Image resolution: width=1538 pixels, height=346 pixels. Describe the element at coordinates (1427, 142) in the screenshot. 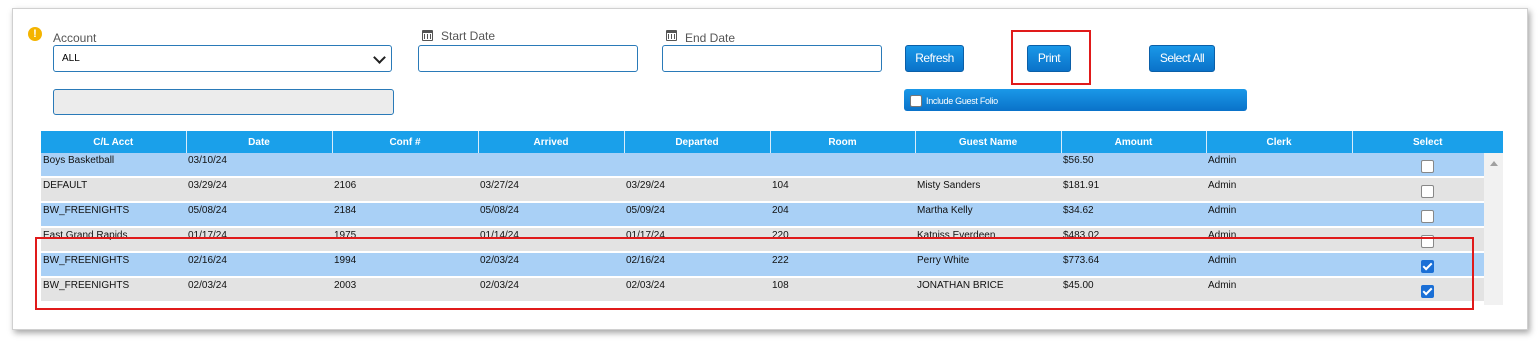

I see `column-header-select: Select` at that location.